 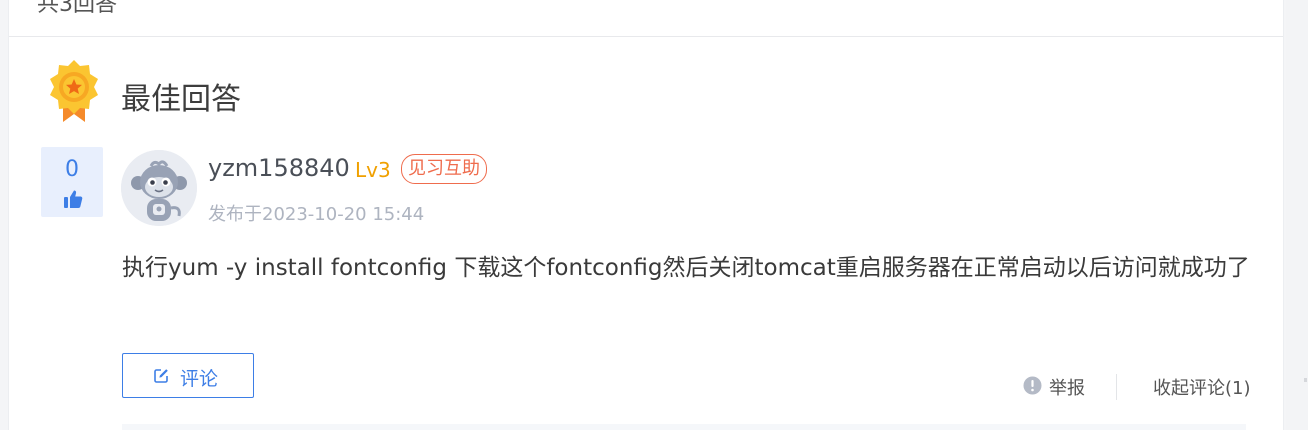 I want to click on scrollbar-mark, so click(x=1305, y=380).